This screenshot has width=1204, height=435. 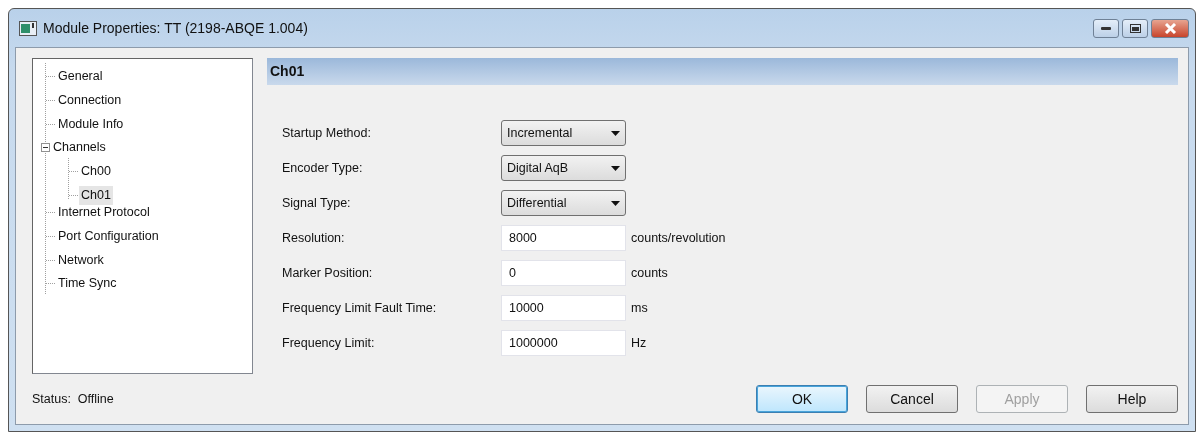 I want to click on dropdown: Incremental, so click(x=563, y=133).